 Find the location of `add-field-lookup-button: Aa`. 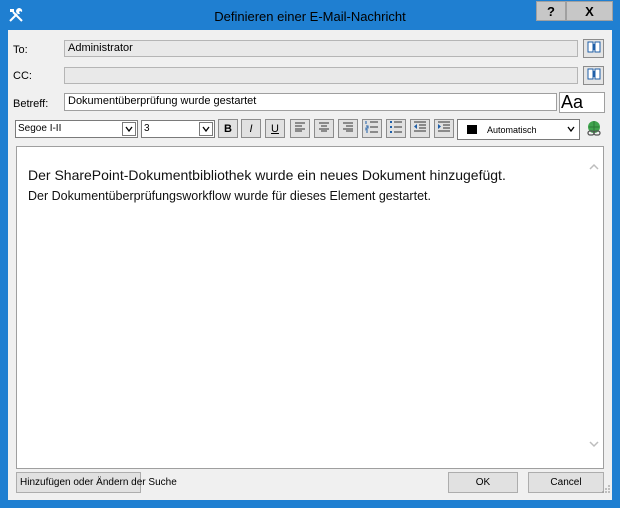

add-field-lookup-button: Aa is located at coordinates (582, 102).